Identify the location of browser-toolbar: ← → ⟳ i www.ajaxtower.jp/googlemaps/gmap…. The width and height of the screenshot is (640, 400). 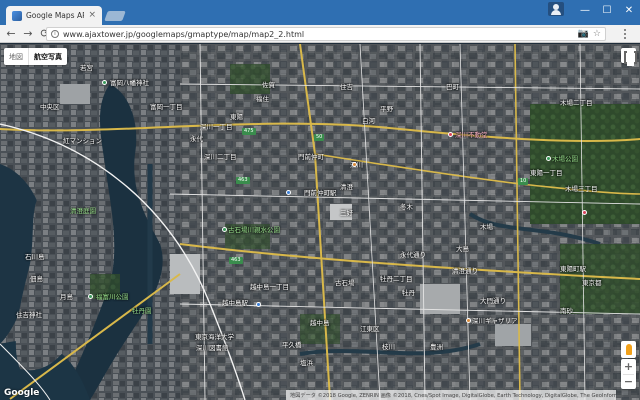
(320, 34).